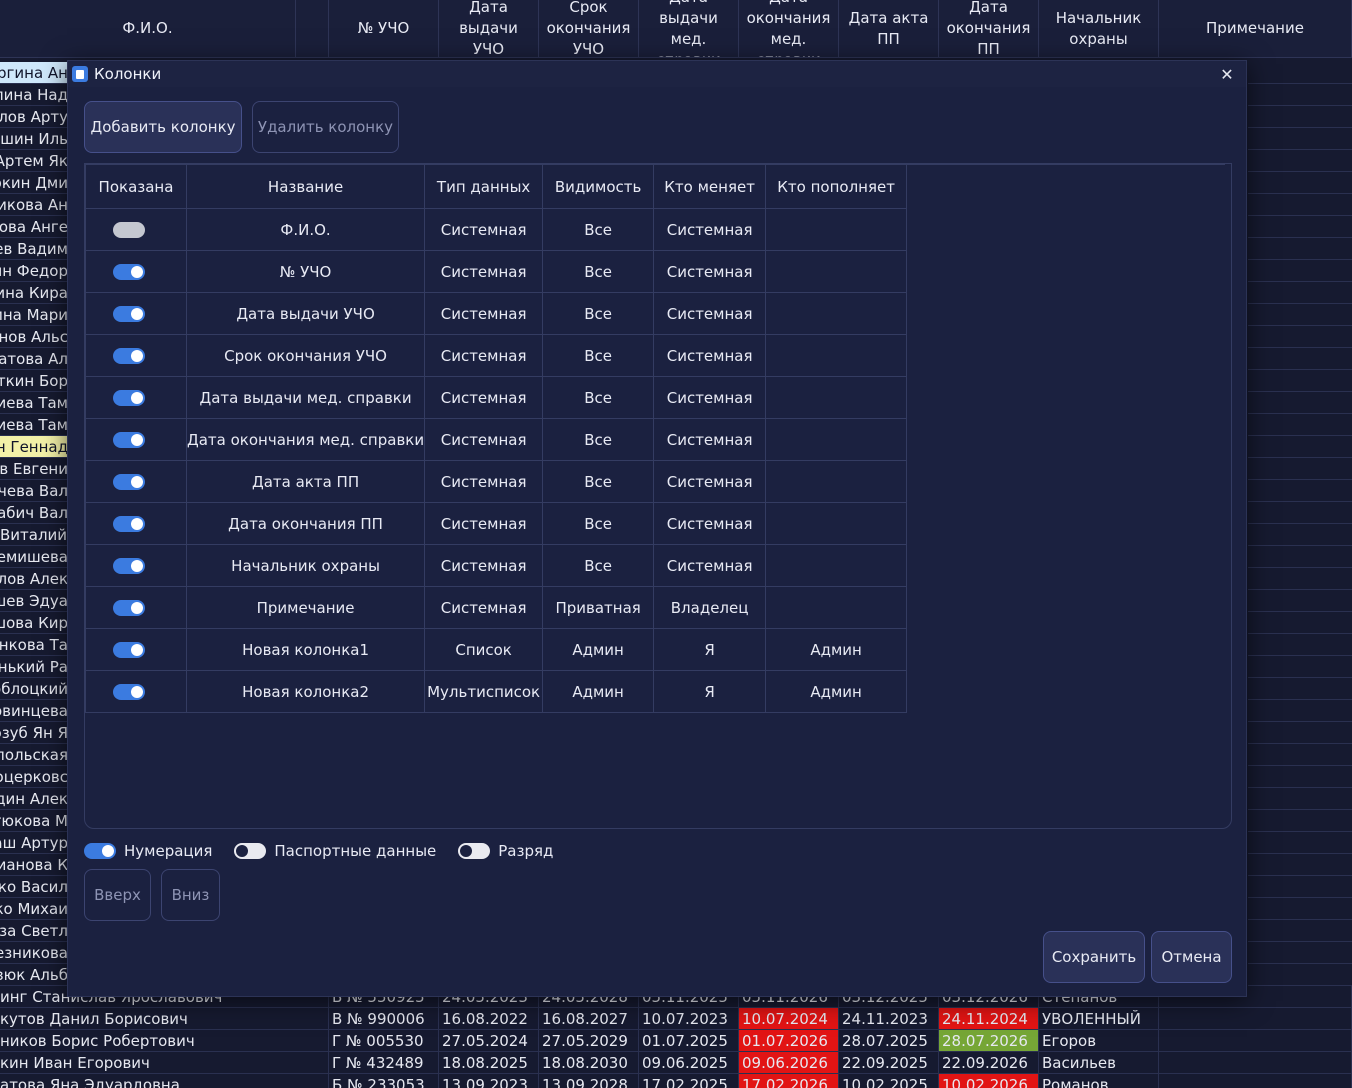 This screenshot has height=1088, width=1352. I want to click on column-row: № УЧО Системная Все Системная, so click(496, 271).